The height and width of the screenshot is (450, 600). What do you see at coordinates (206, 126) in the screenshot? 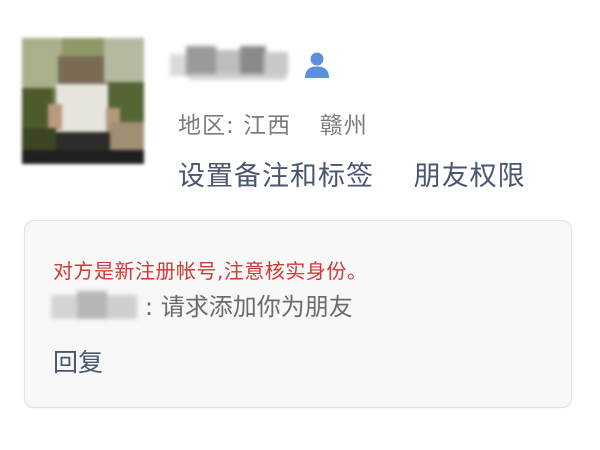
I see `region-label: 地区:` at bounding box center [206, 126].